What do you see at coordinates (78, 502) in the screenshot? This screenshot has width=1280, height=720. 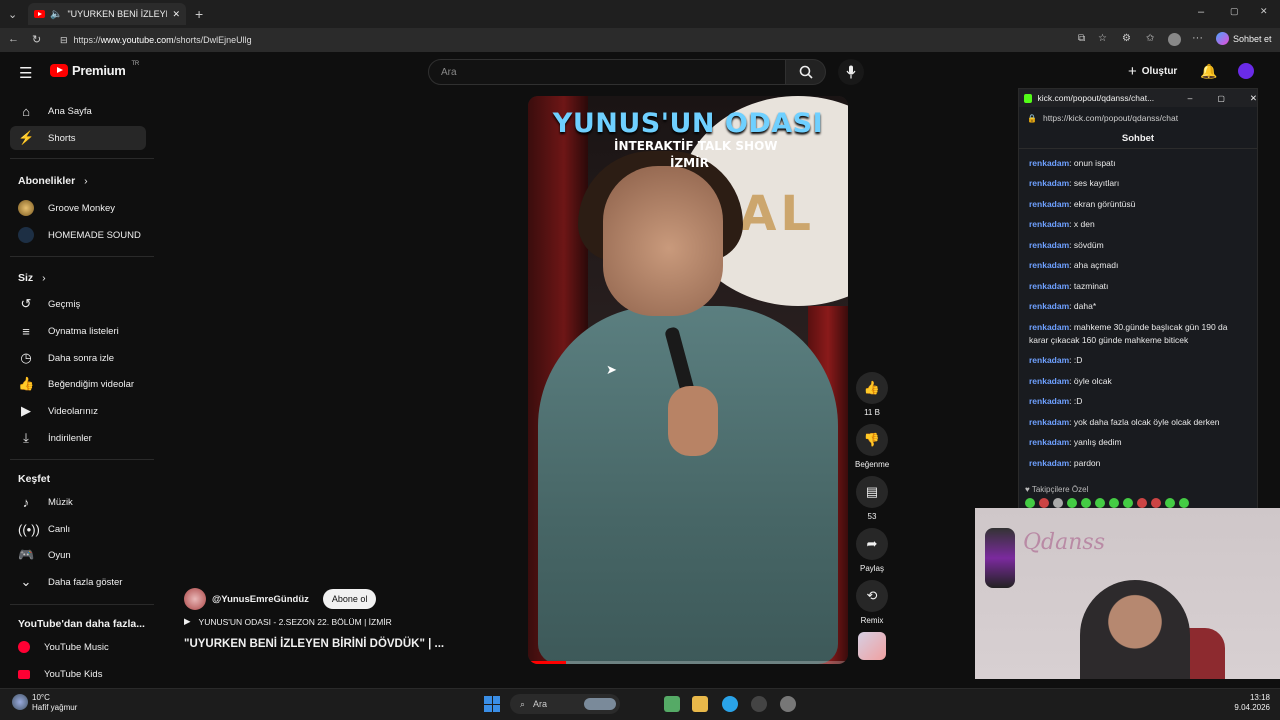 I see `sidebar-item-music: ♪ Müzik` at bounding box center [78, 502].